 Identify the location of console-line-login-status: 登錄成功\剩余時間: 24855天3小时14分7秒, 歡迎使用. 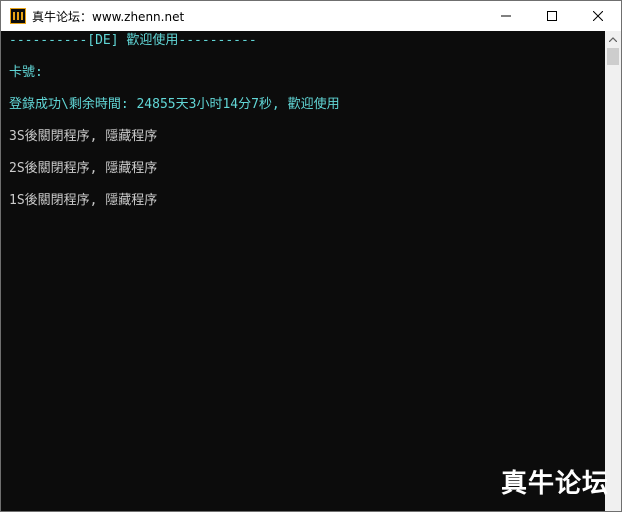
(174, 104).